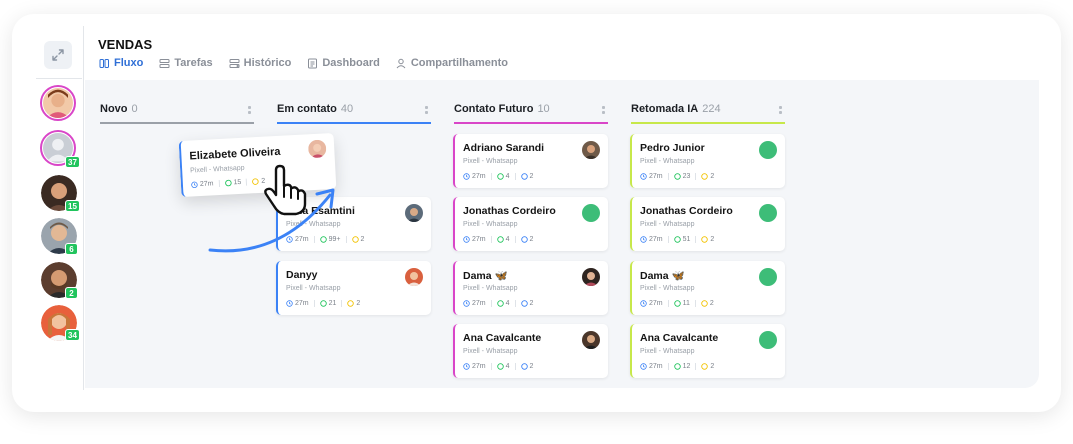 The width and height of the screenshot is (1073, 444). What do you see at coordinates (72, 162) in the screenshot?
I see `agent-count-badge: 37` at bounding box center [72, 162].